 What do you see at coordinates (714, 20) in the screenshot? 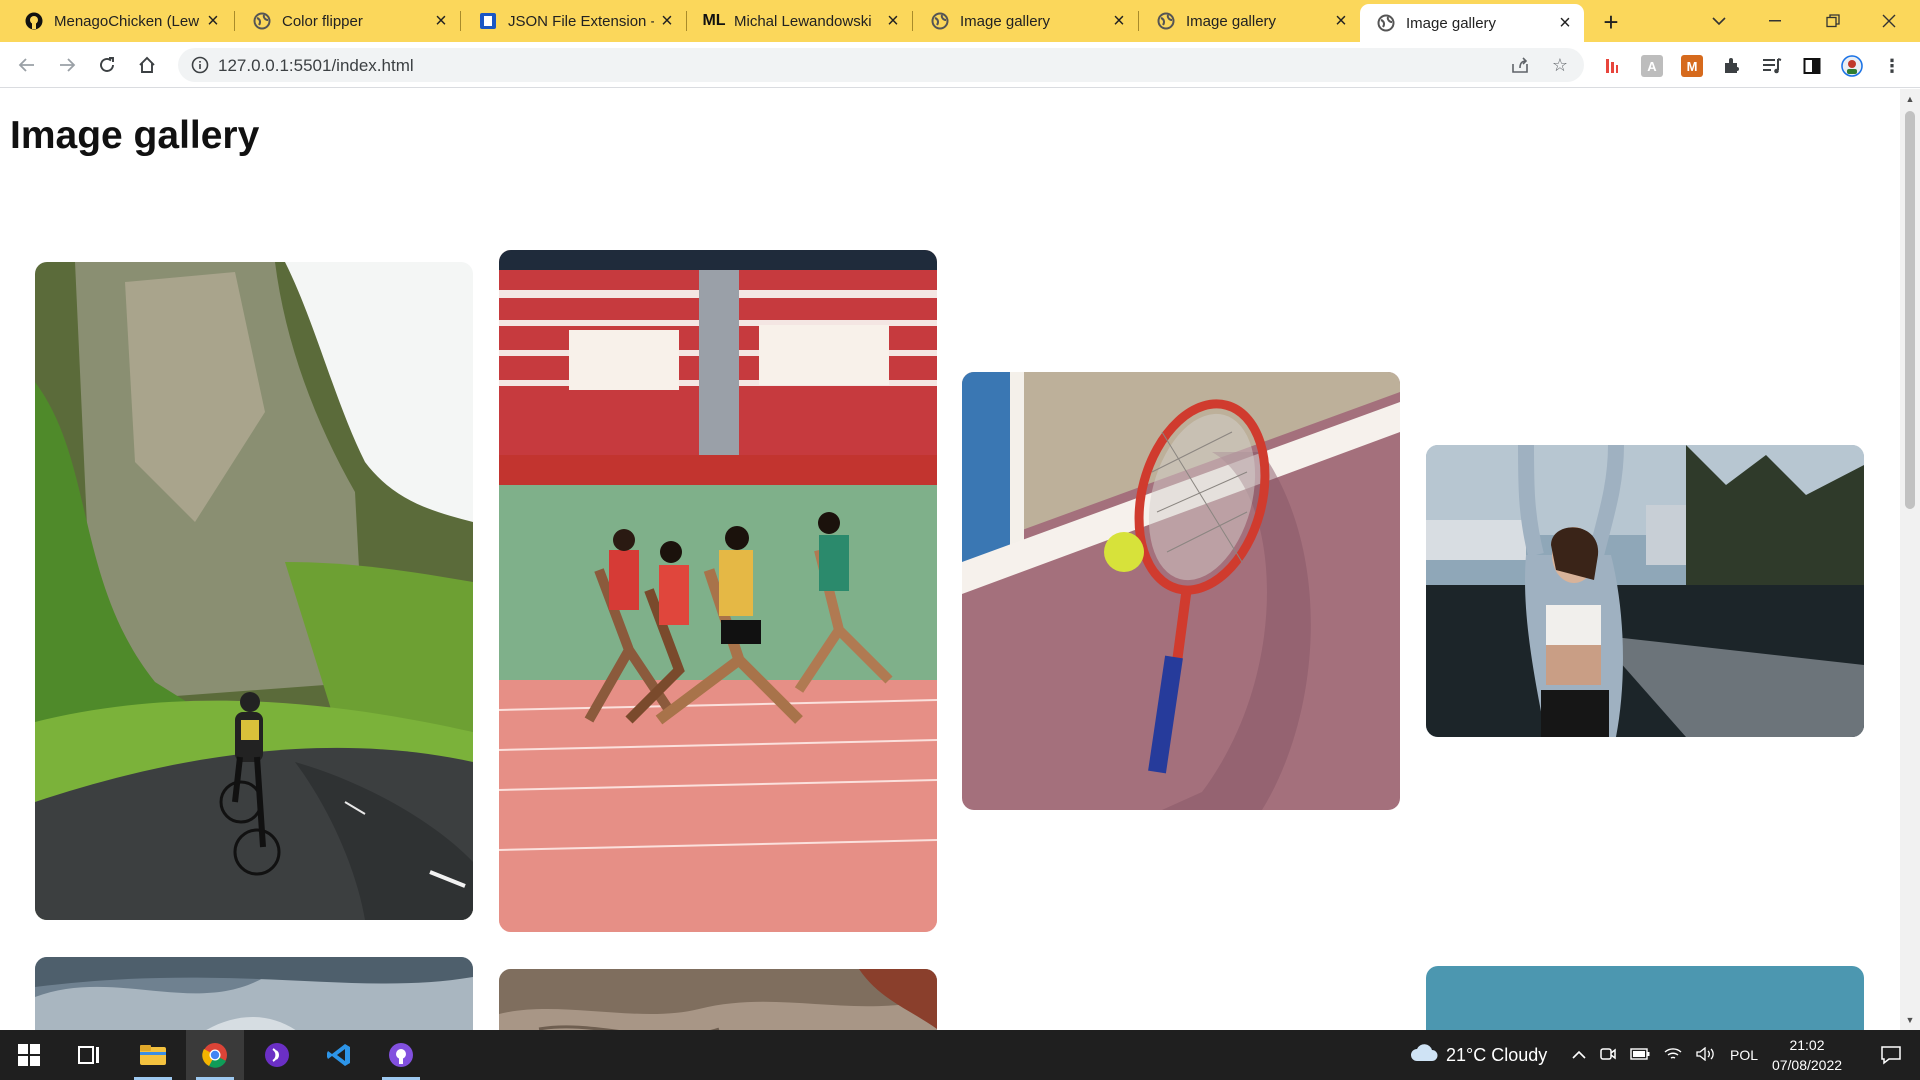
I see `ml-icon: ML` at bounding box center [714, 20].